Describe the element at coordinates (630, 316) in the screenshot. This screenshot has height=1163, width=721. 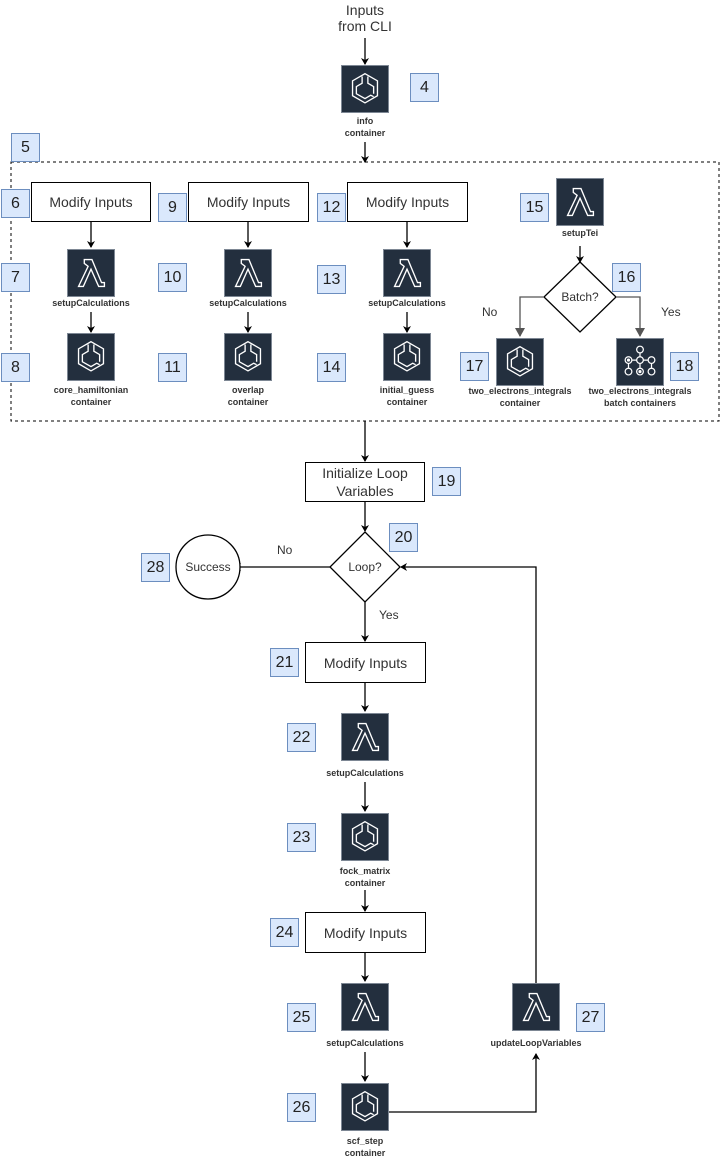
I see `edge-batch-yes` at that location.